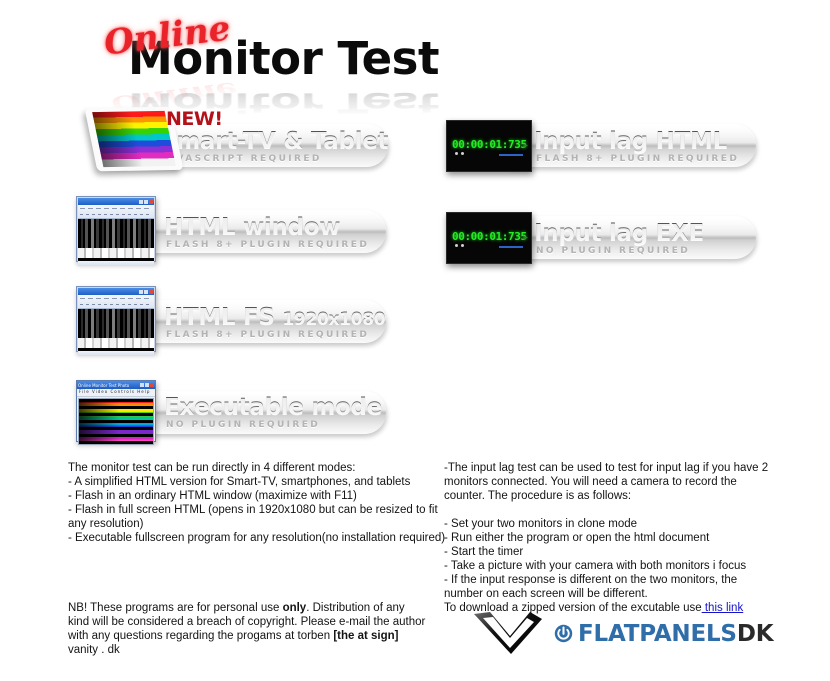 The width and height of the screenshot is (830, 681). I want to click on logo-wordmark: FLATPANELSDK, so click(676, 634).